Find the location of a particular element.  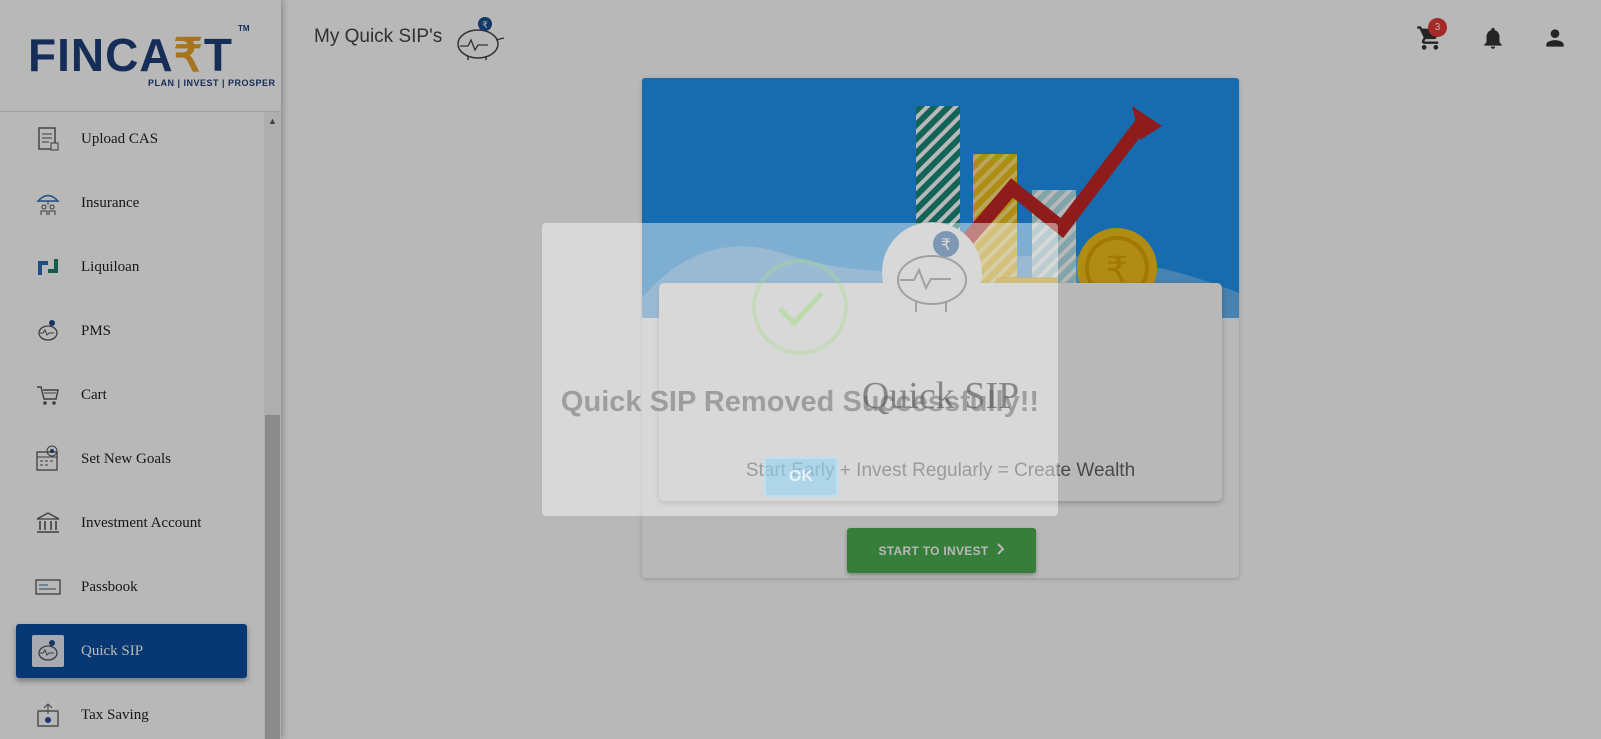

success-alert-dialog: Quick SIP Removed Successfully!! OK is located at coordinates (800, 369).